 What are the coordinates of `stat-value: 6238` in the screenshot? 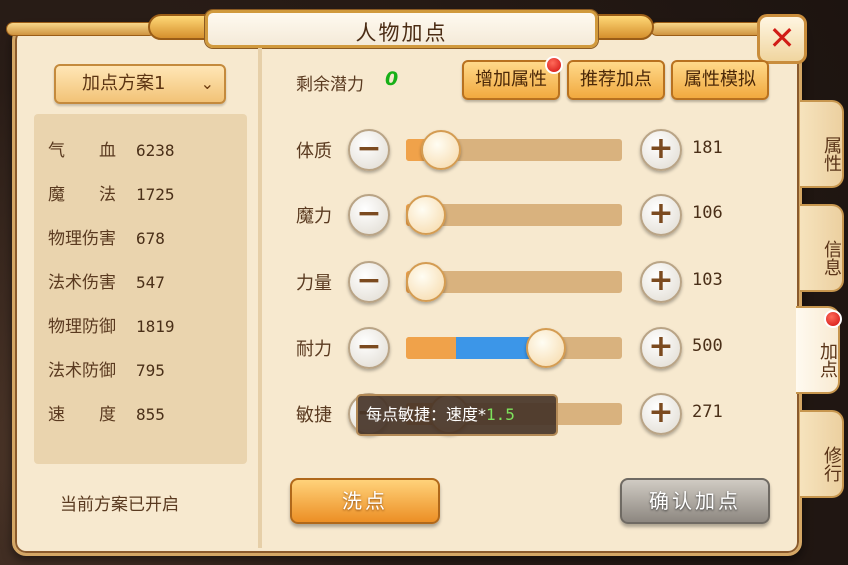 It's located at (155, 150).